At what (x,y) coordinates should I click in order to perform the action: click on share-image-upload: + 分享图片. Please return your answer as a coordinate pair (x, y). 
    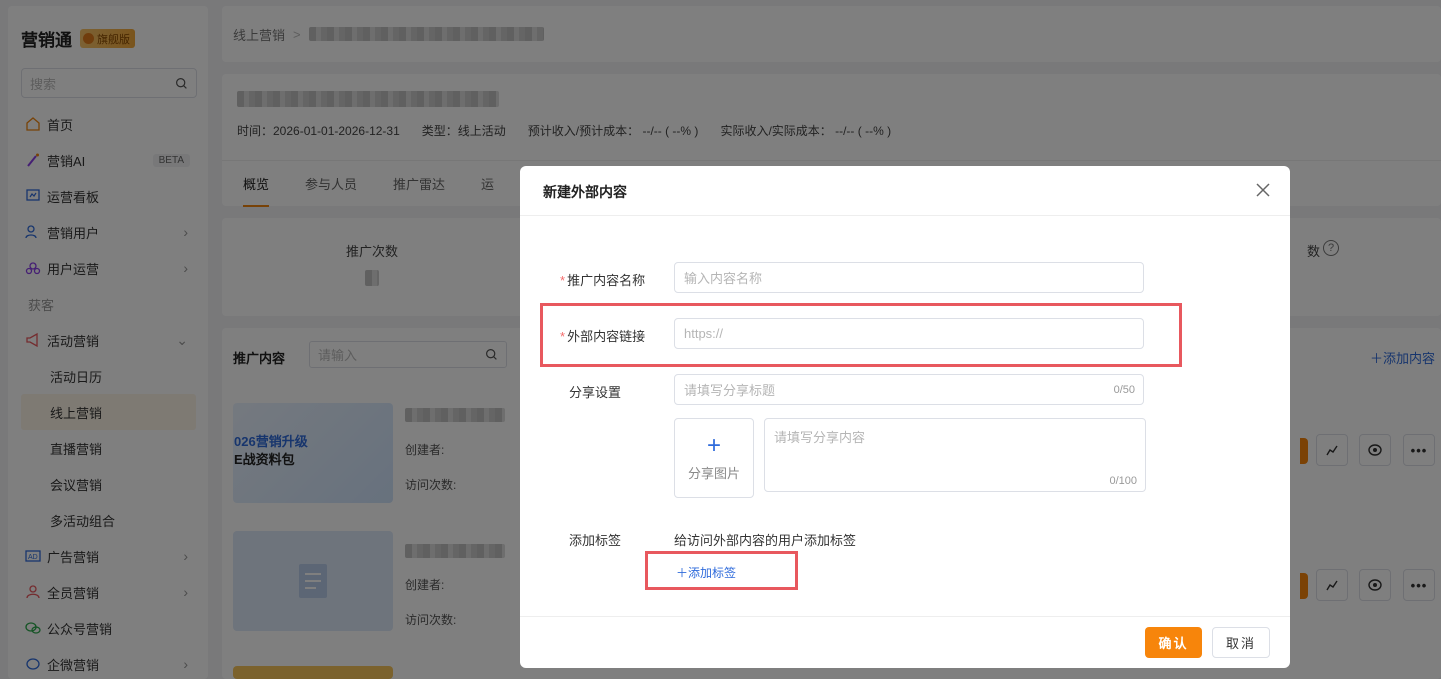
    Looking at the image, I should click on (714, 458).